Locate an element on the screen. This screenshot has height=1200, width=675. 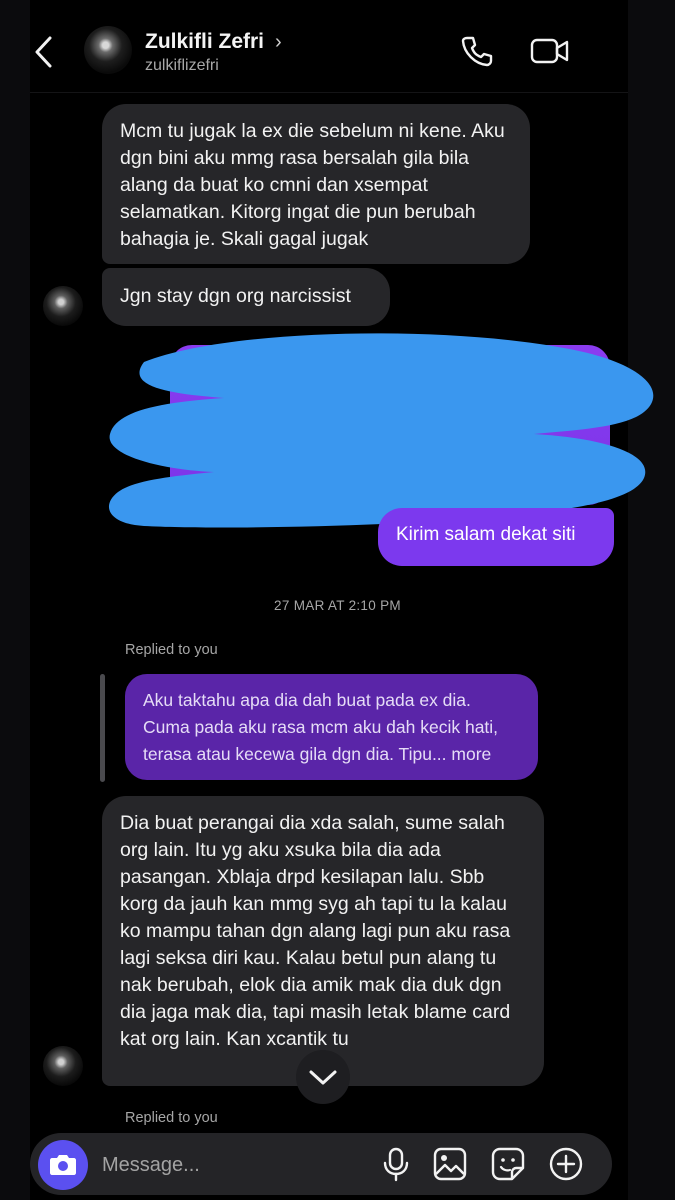
video-camera-icon is located at coordinates (549, 51).